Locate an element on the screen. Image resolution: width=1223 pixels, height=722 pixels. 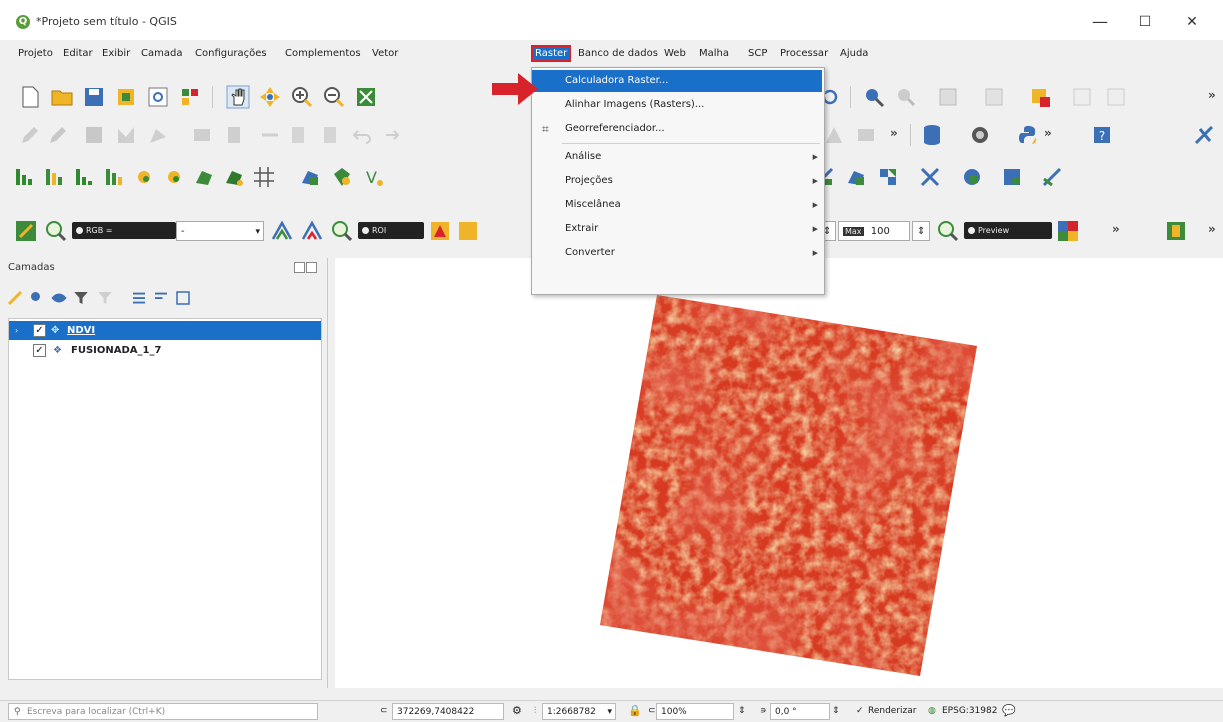
roi-chip: ROI is located at coordinates (391, 230).